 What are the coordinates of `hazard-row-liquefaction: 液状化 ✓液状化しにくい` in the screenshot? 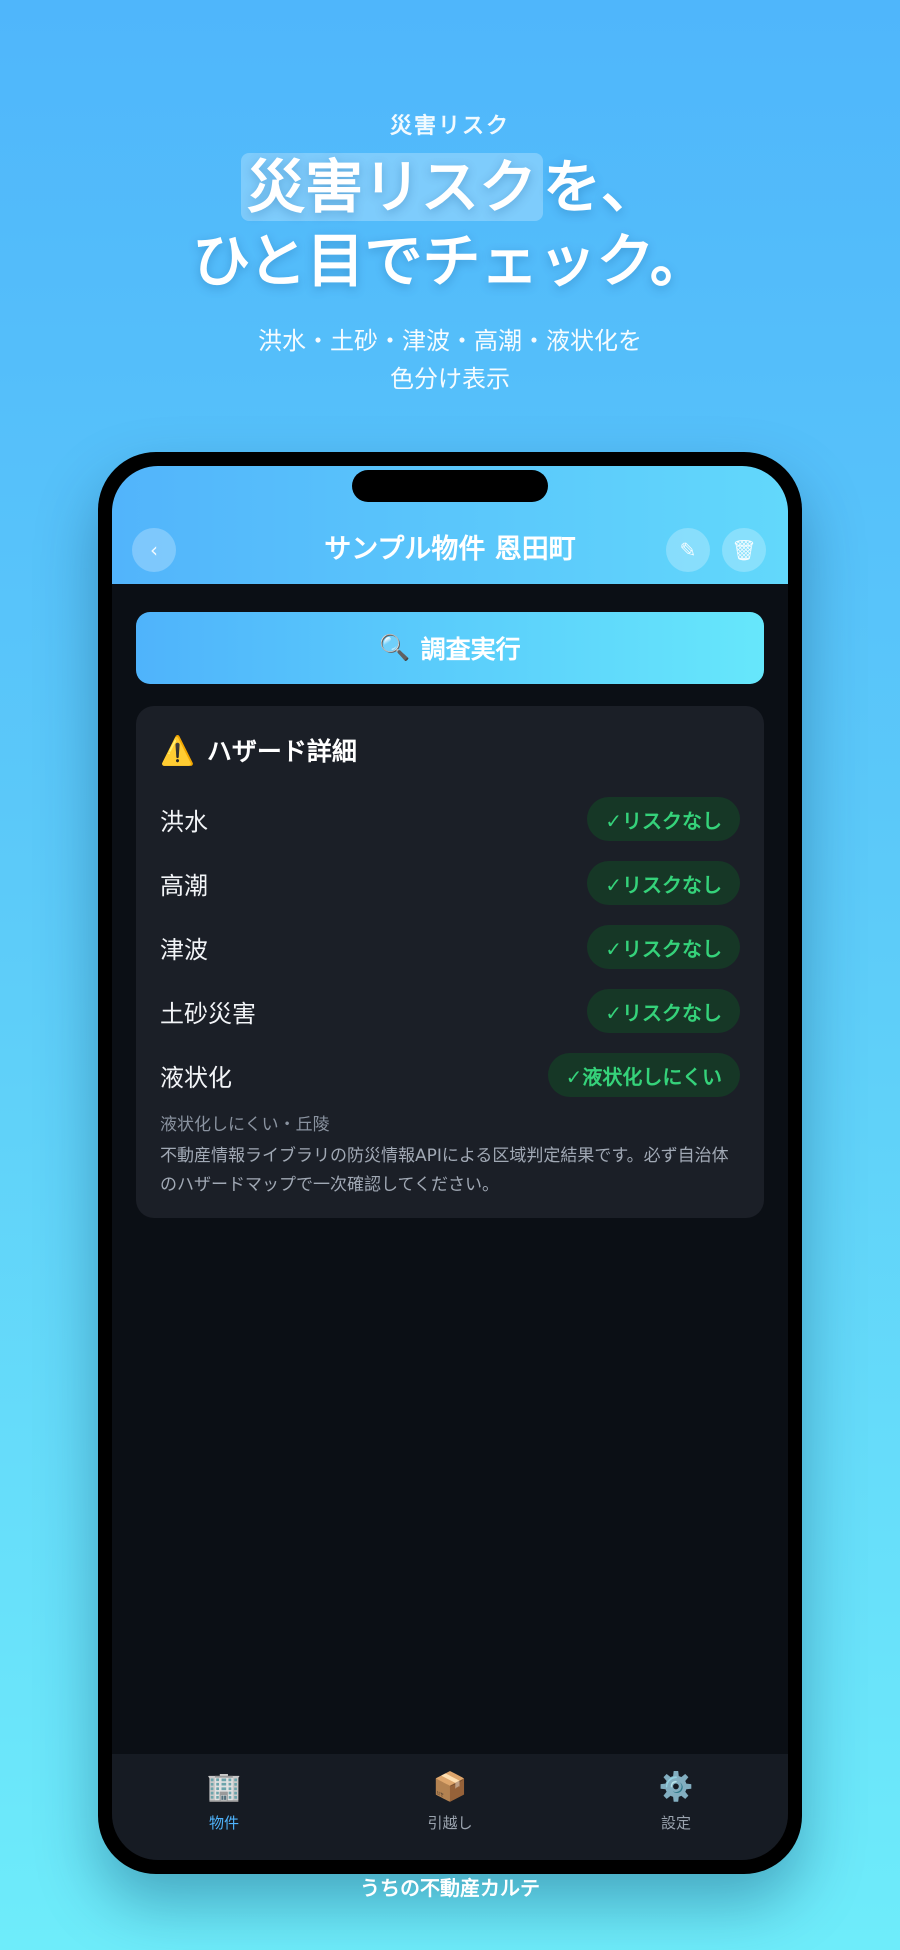 It's located at (450, 1075).